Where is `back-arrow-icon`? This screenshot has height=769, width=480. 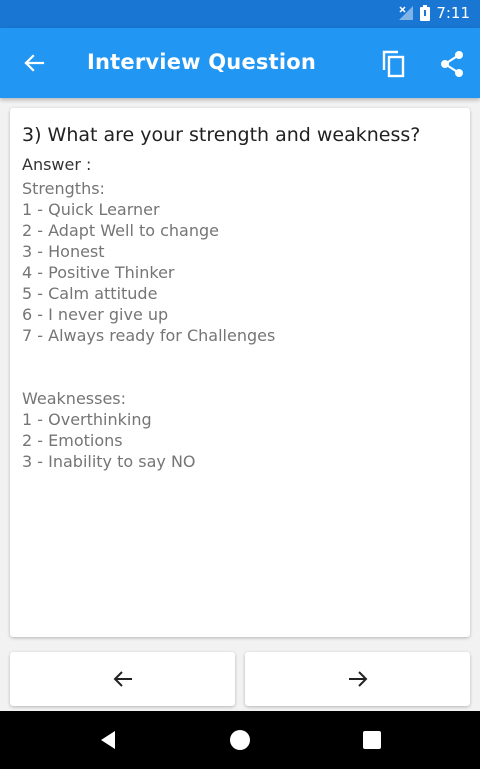 back-arrow-icon is located at coordinates (34, 63).